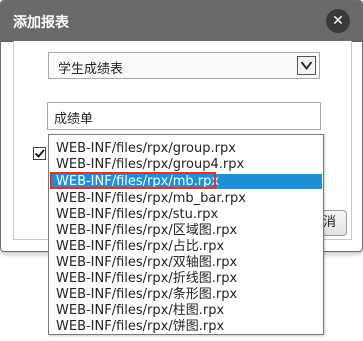  Describe the element at coordinates (186, 278) in the screenshot. I see `dropdown-option: WEB-INF/files/rpx/折线图.rpx` at that location.